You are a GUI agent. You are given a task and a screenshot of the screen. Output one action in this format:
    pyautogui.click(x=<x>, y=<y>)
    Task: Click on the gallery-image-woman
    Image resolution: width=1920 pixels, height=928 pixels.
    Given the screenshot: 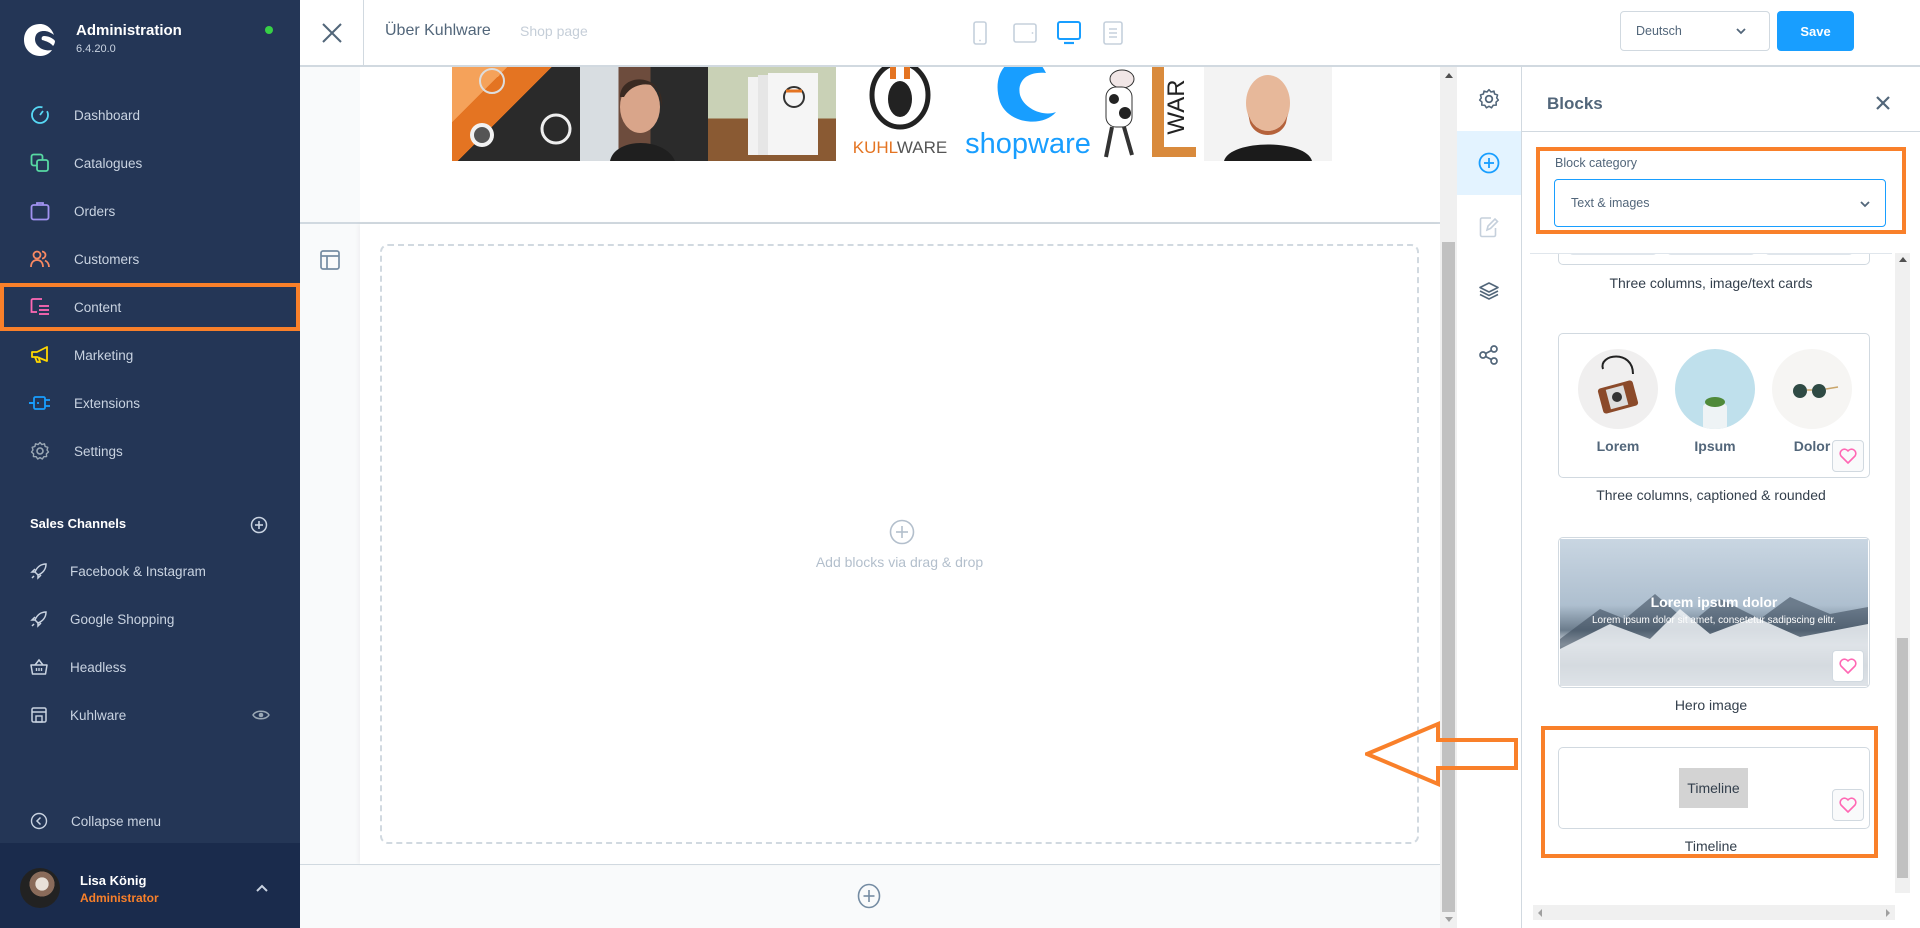 What is the action you would take?
    pyautogui.click(x=644, y=114)
    